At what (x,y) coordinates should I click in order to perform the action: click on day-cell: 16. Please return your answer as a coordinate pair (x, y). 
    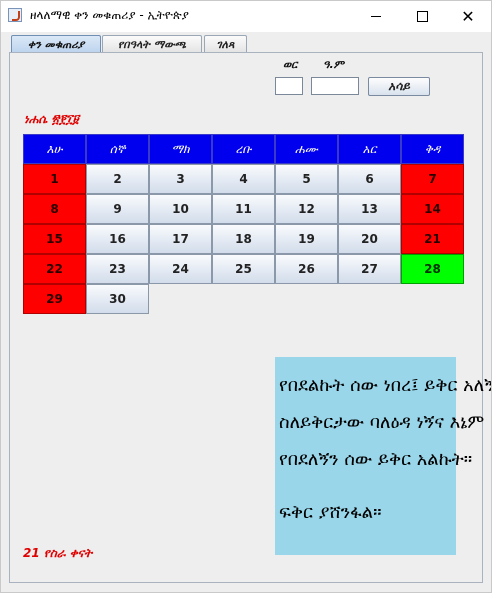
    Looking at the image, I should click on (117, 239).